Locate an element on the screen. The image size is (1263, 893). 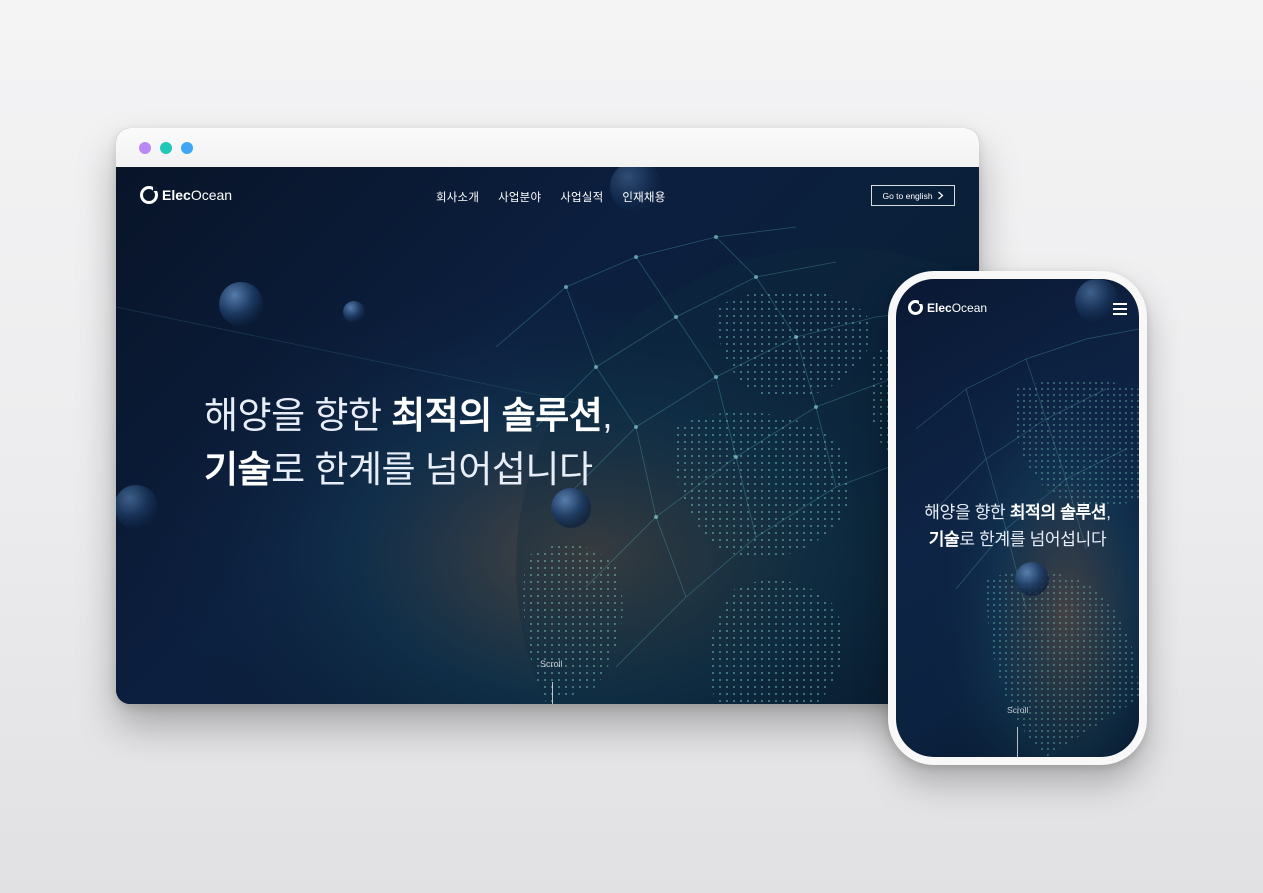
mobile-elecocean-logo: Elec Ocean is located at coordinates (947, 307).